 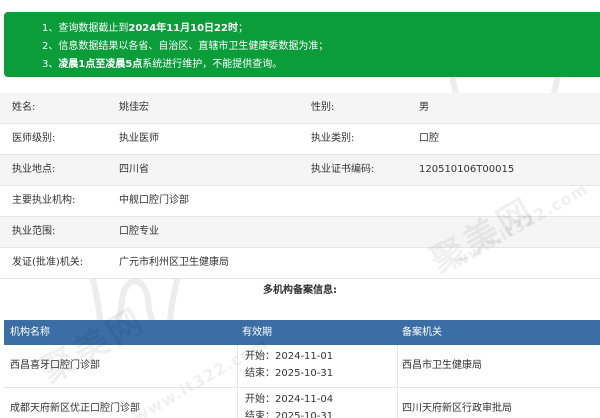 What do you see at coordinates (333, 138) in the screenshot?
I see `category-label: 执业类别:` at bounding box center [333, 138].